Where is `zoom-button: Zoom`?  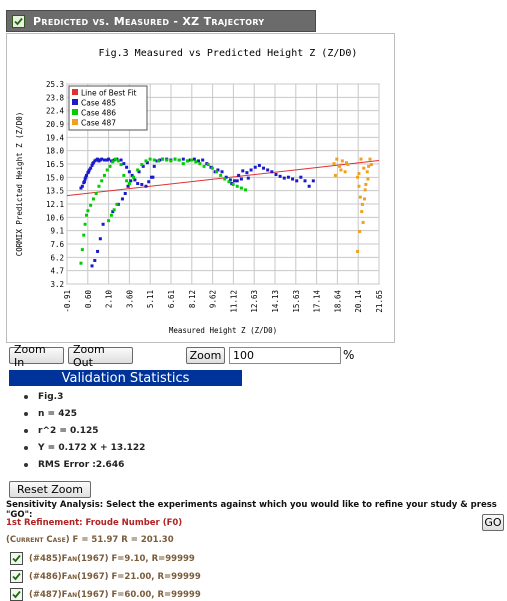 zoom-button: Zoom is located at coordinates (205, 355).